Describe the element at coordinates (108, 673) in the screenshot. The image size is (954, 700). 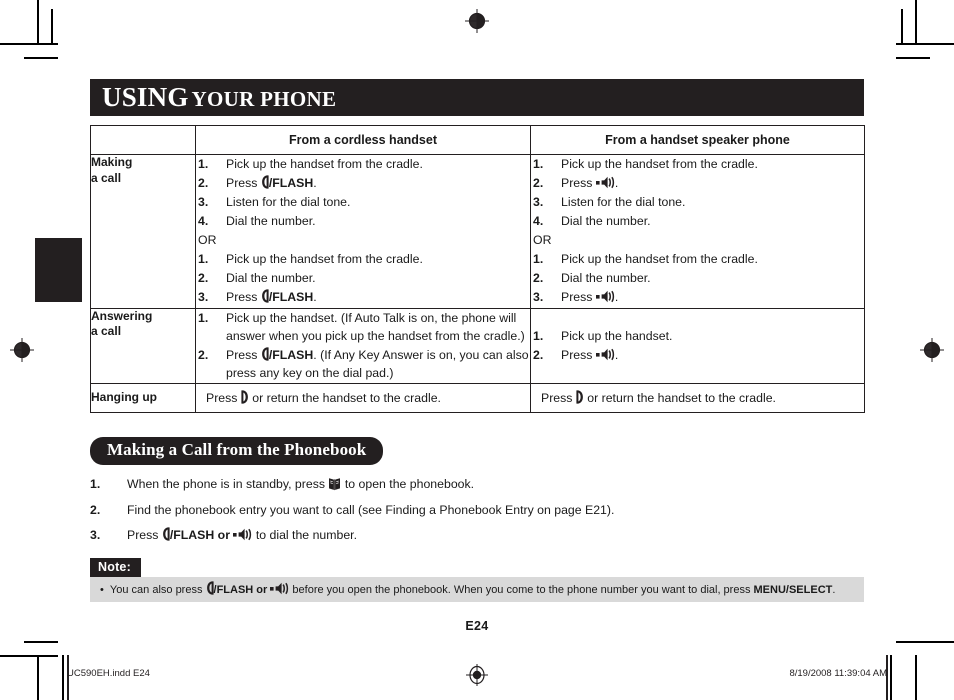
I see `footer-filename: UC590EH.indd E24` at that location.